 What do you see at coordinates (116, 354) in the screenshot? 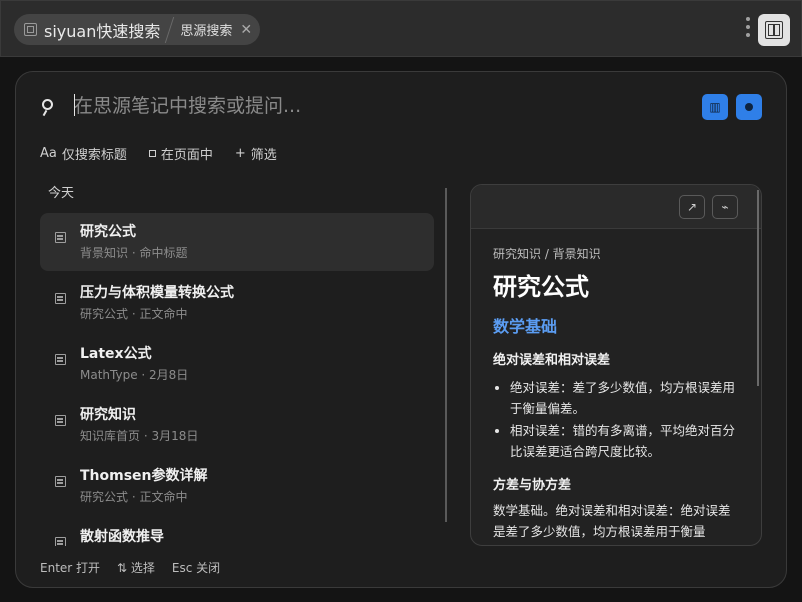
I see `item-title: Latex公式` at bounding box center [116, 354].